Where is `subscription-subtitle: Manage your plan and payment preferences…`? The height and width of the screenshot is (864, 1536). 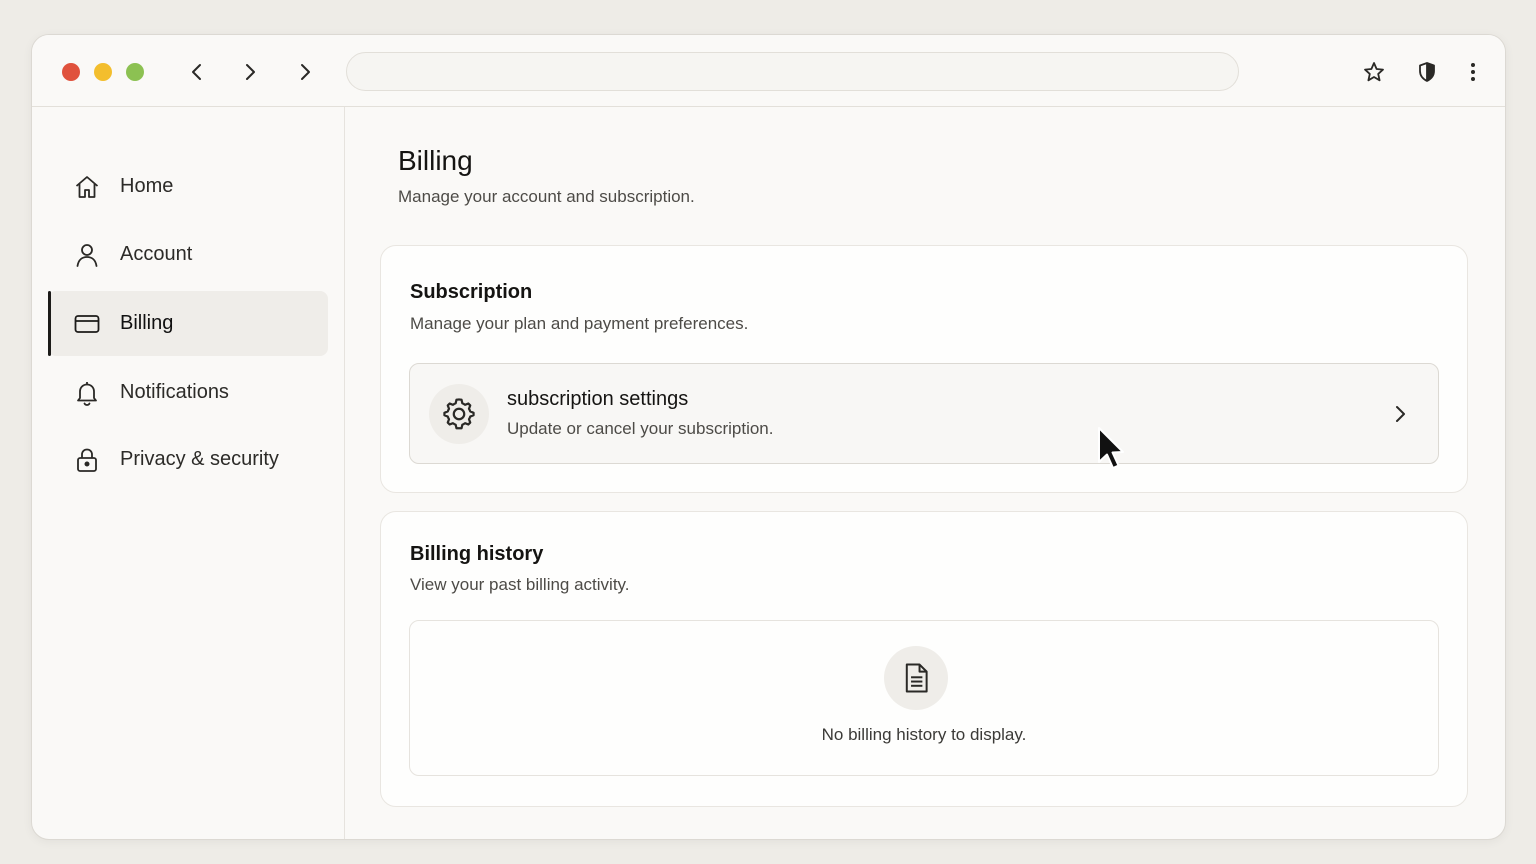
subscription-subtitle: Manage your plan and payment preferences… is located at coordinates (579, 323).